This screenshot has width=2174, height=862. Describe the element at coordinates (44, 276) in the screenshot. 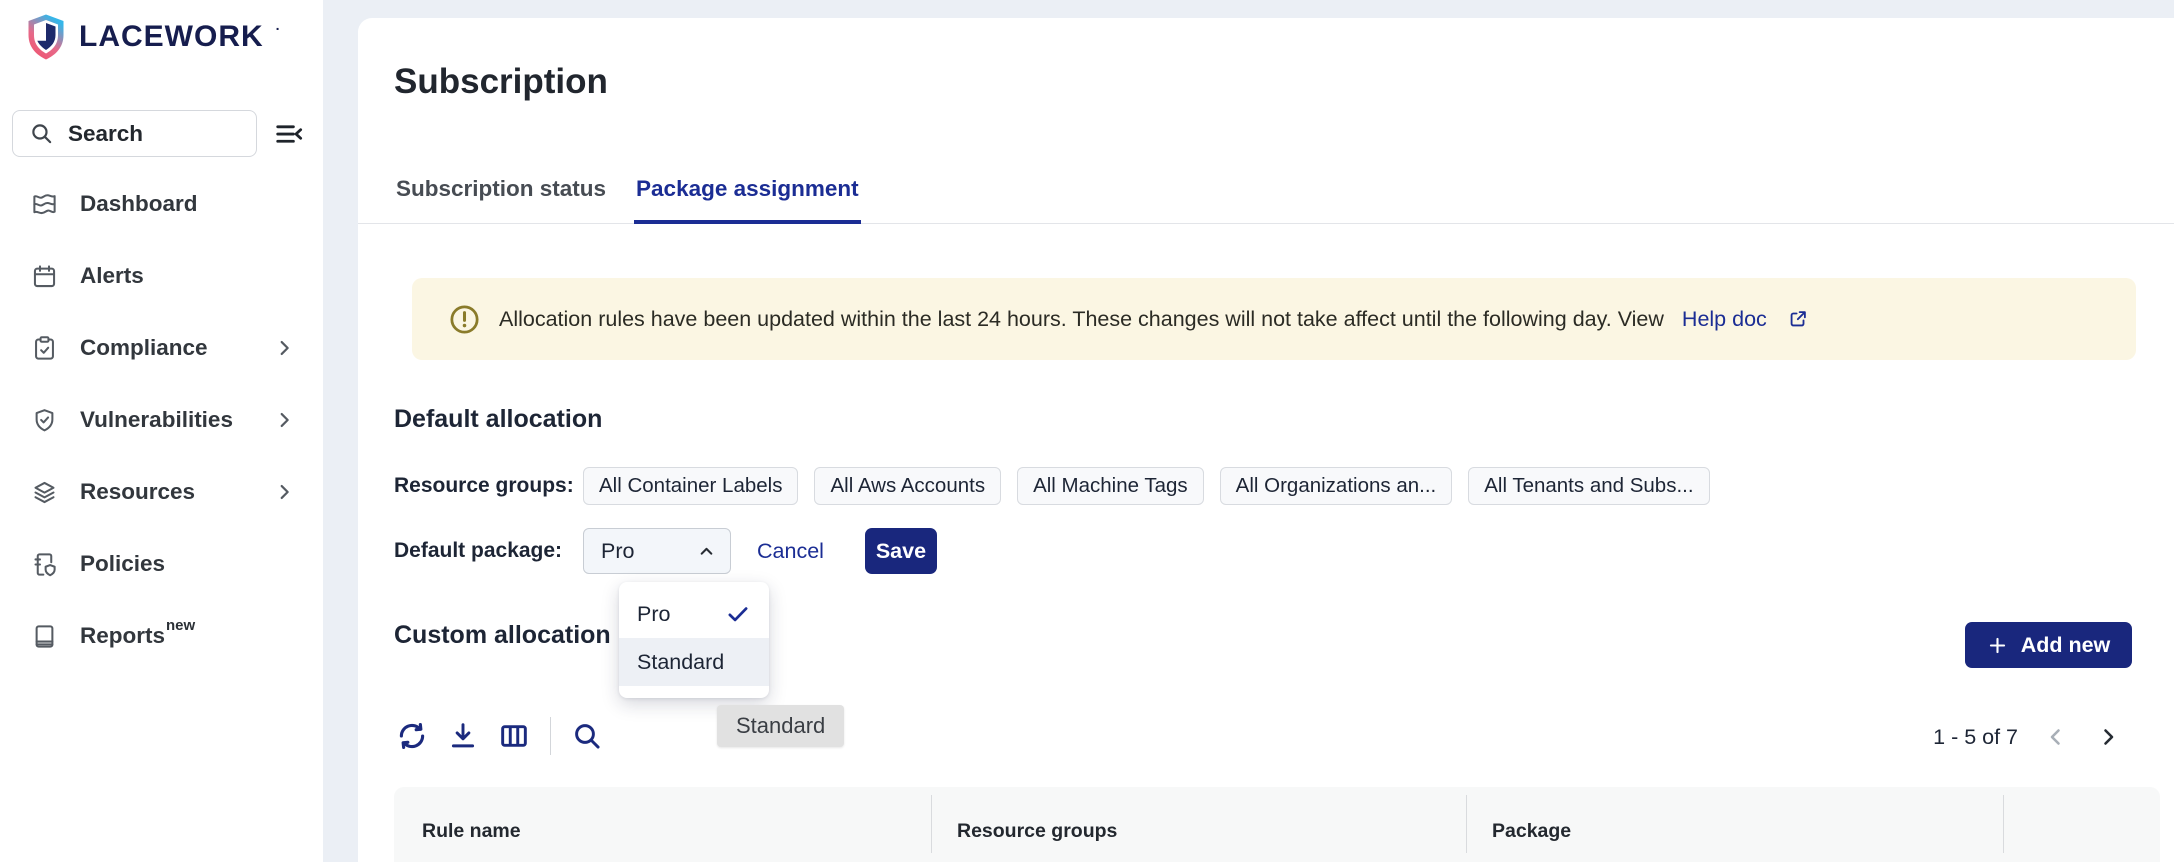

I see `alerts-icon` at that location.